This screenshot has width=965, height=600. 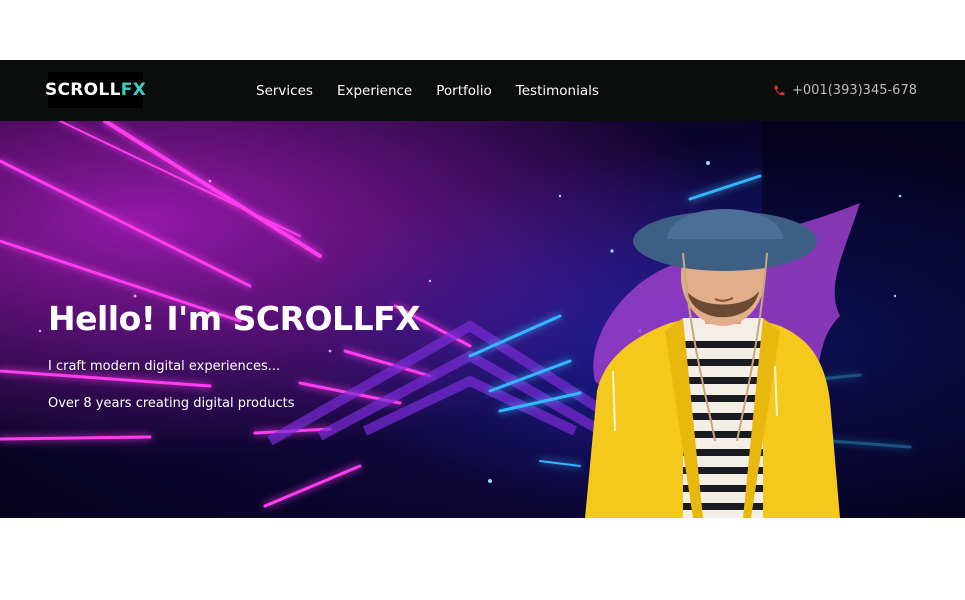 I want to click on site-logo: SCROLL FX, so click(x=95, y=90).